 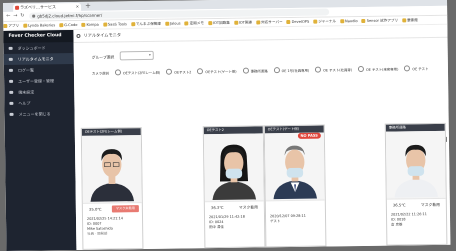 I want to click on bookmark-item: 要素館, so click(x=410, y=20).